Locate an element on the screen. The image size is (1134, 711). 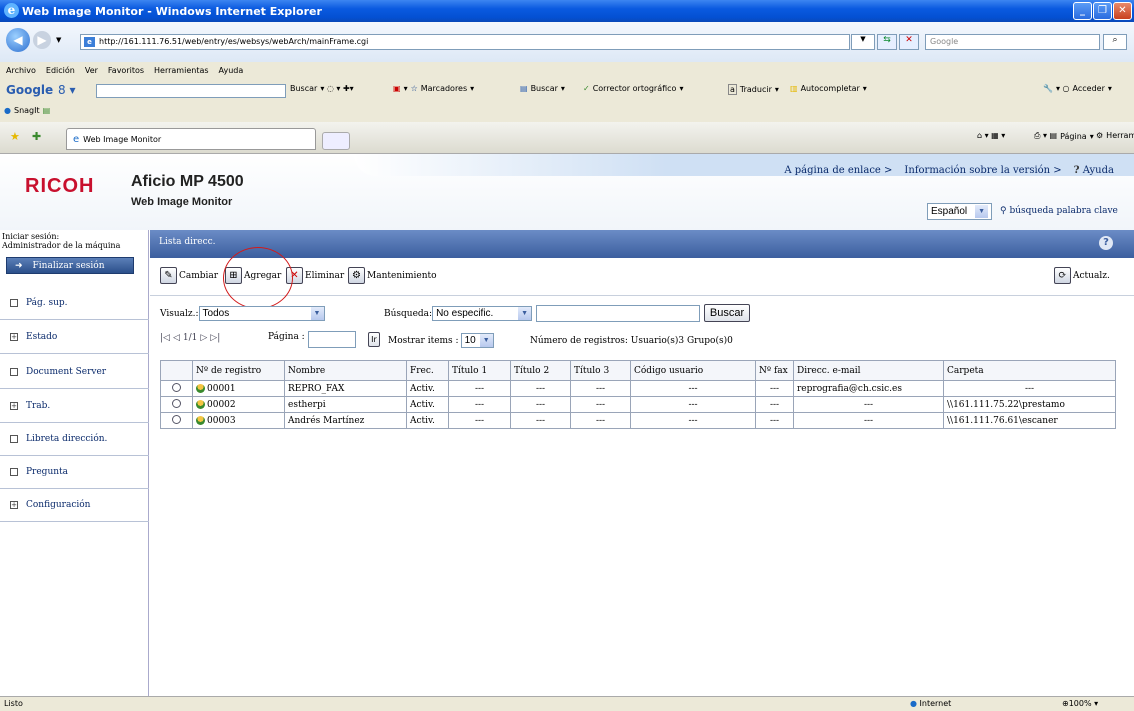
search-placeholder: Google is located at coordinates (944, 41).